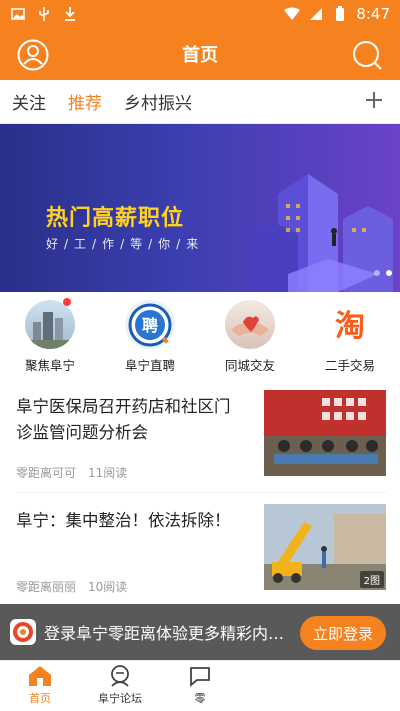 This screenshot has height=711, width=400. Describe the element at coordinates (108, 587) in the screenshot. I see `article-reads: 10阅读` at that location.